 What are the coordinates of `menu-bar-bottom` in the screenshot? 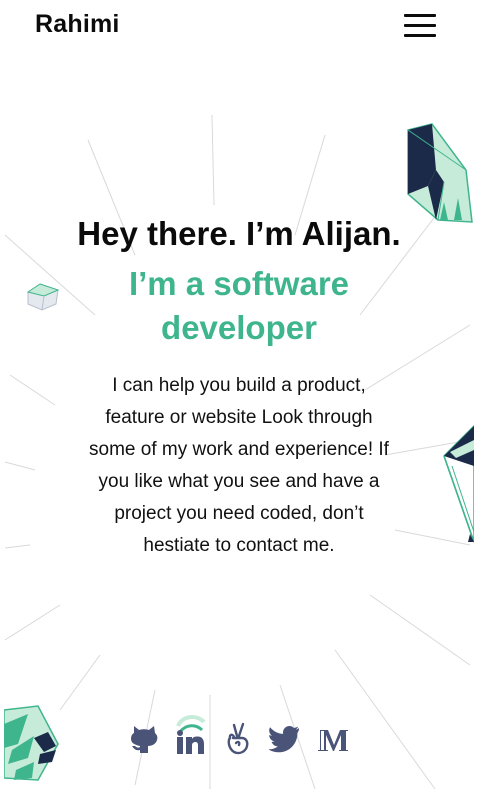 It's located at (420, 35).